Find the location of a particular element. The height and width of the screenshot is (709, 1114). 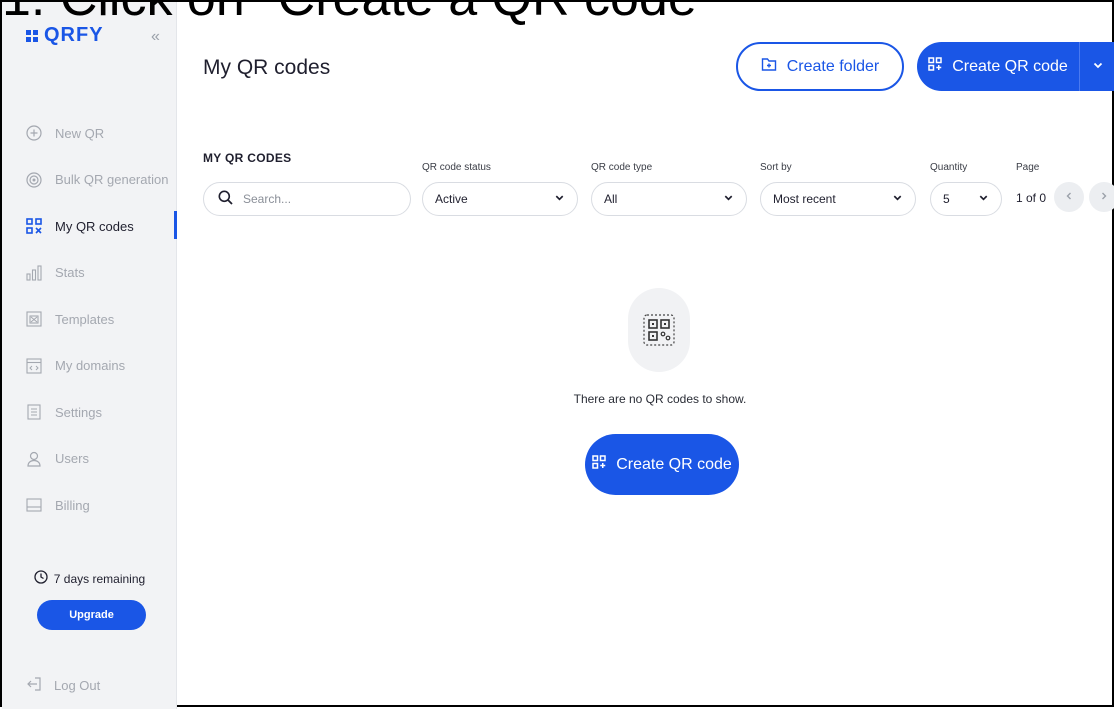

quantity-label: Quantity is located at coordinates (949, 167).